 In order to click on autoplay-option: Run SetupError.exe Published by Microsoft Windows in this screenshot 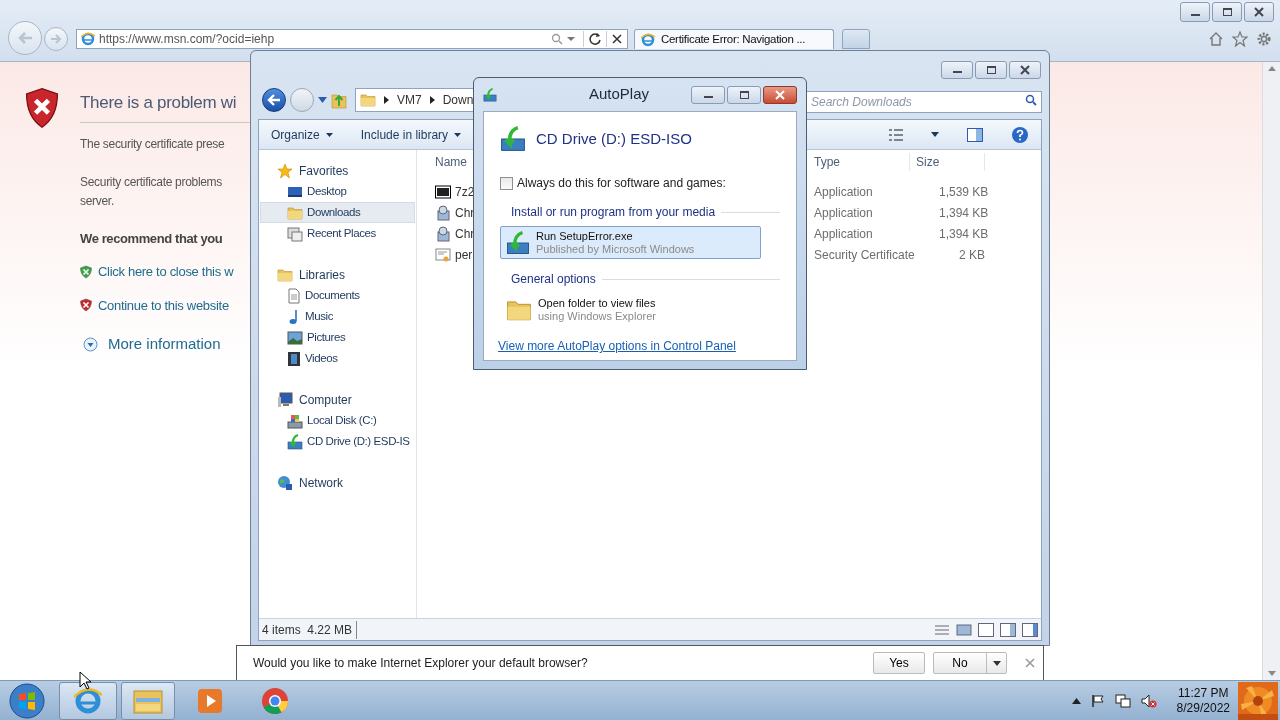, I will do `click(630, 242)`.